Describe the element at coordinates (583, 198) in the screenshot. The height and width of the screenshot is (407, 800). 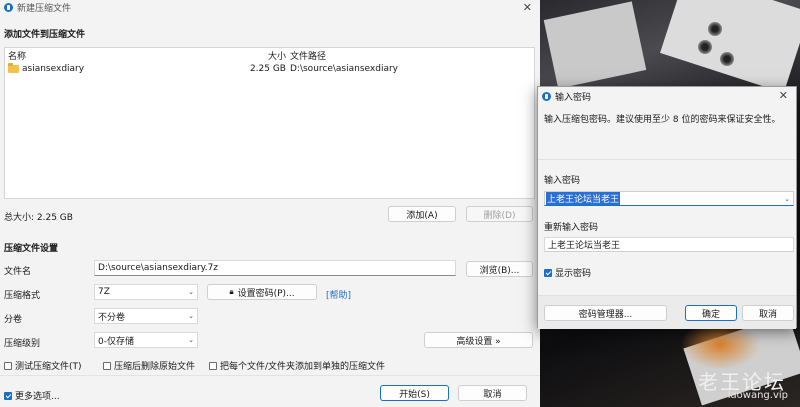
I see `password-value: 上老王论坛当老王` at that location.